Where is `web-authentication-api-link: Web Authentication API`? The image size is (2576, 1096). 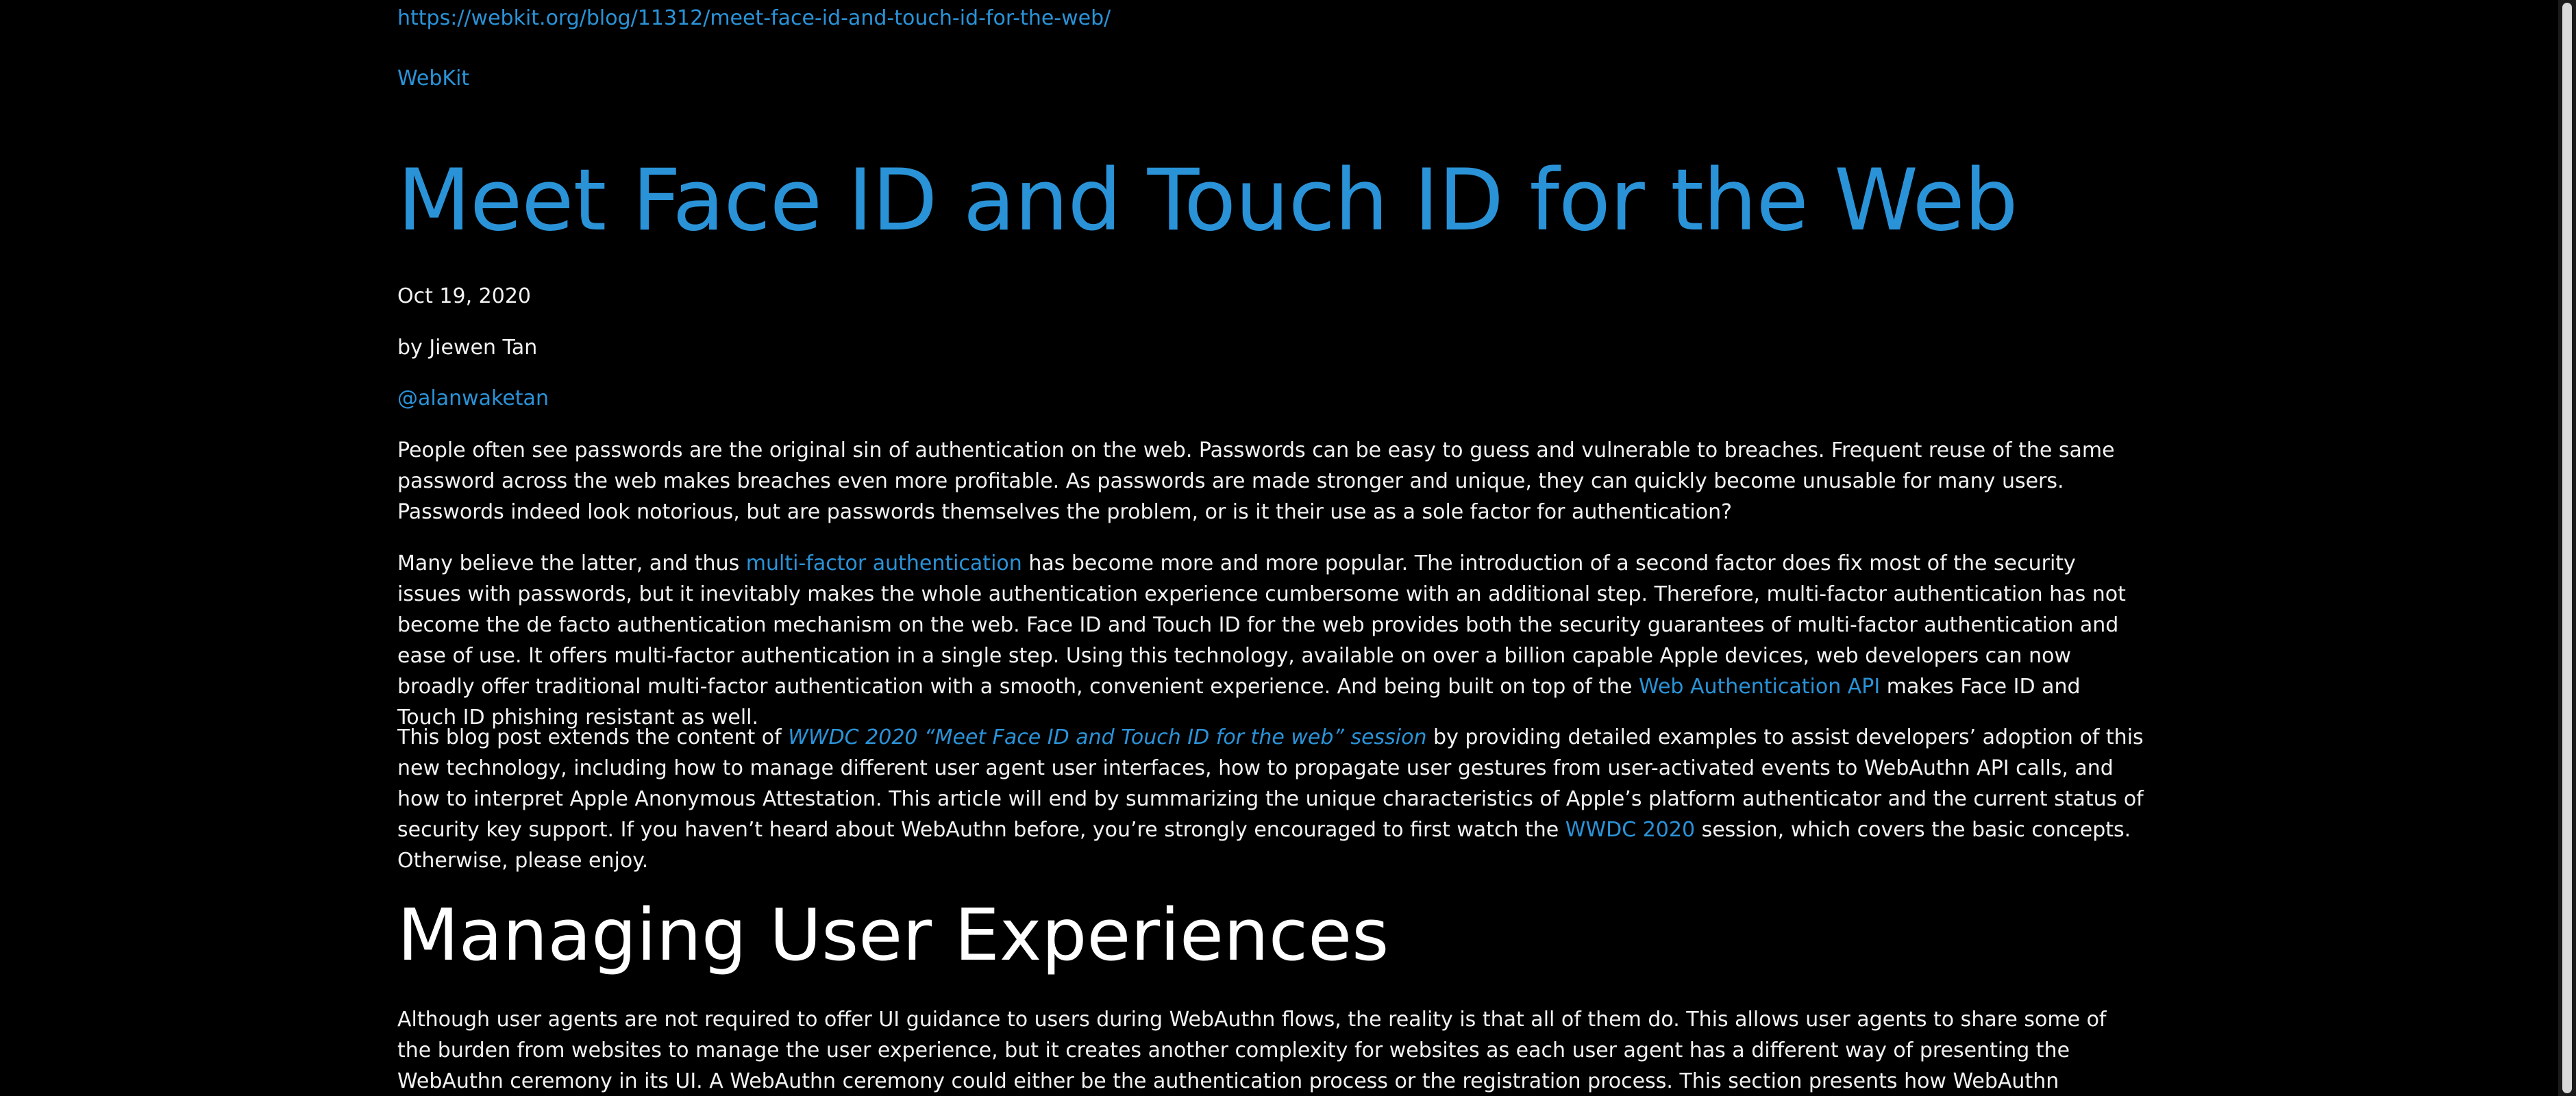
web-authentication-api-link: Web Authentication API is located at coordinates (1759, 687).